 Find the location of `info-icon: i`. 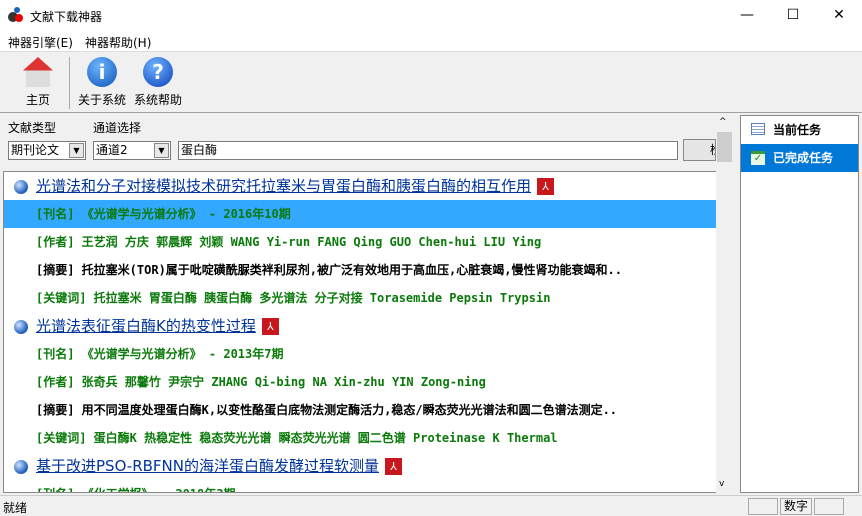

info-icon: i is located at coordinates (102, 72).